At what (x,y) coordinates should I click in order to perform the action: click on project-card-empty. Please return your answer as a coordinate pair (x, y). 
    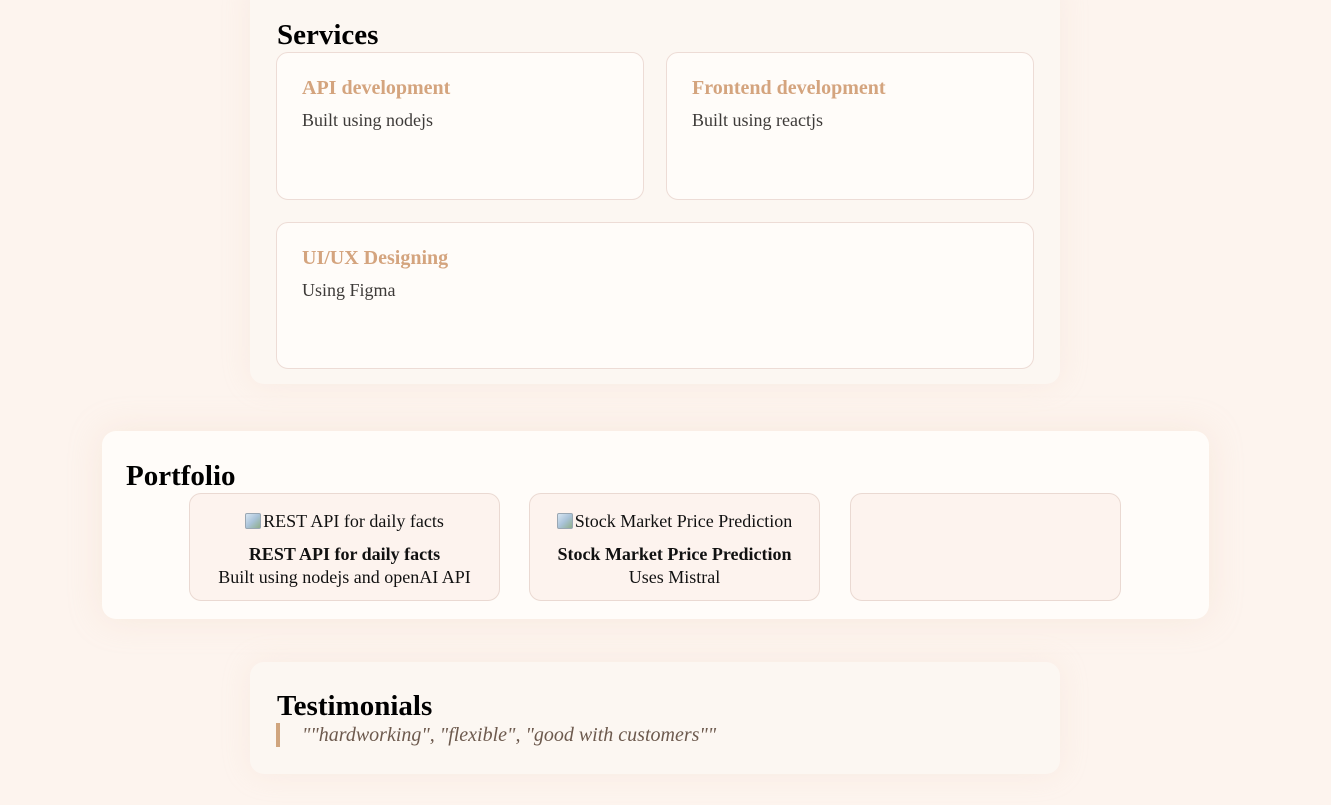
    Looking at the image, I should click on (985, 547).